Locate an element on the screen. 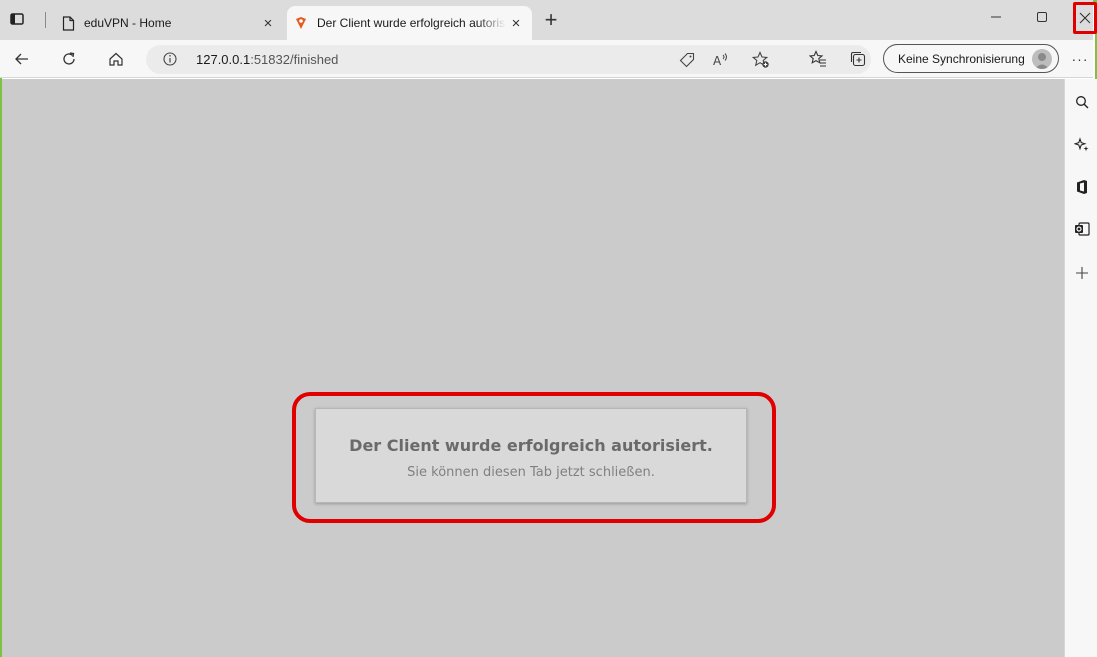 This screenshot has width=1097, height=657. url-path: :51832/finished is located at coordinates (294, 59).